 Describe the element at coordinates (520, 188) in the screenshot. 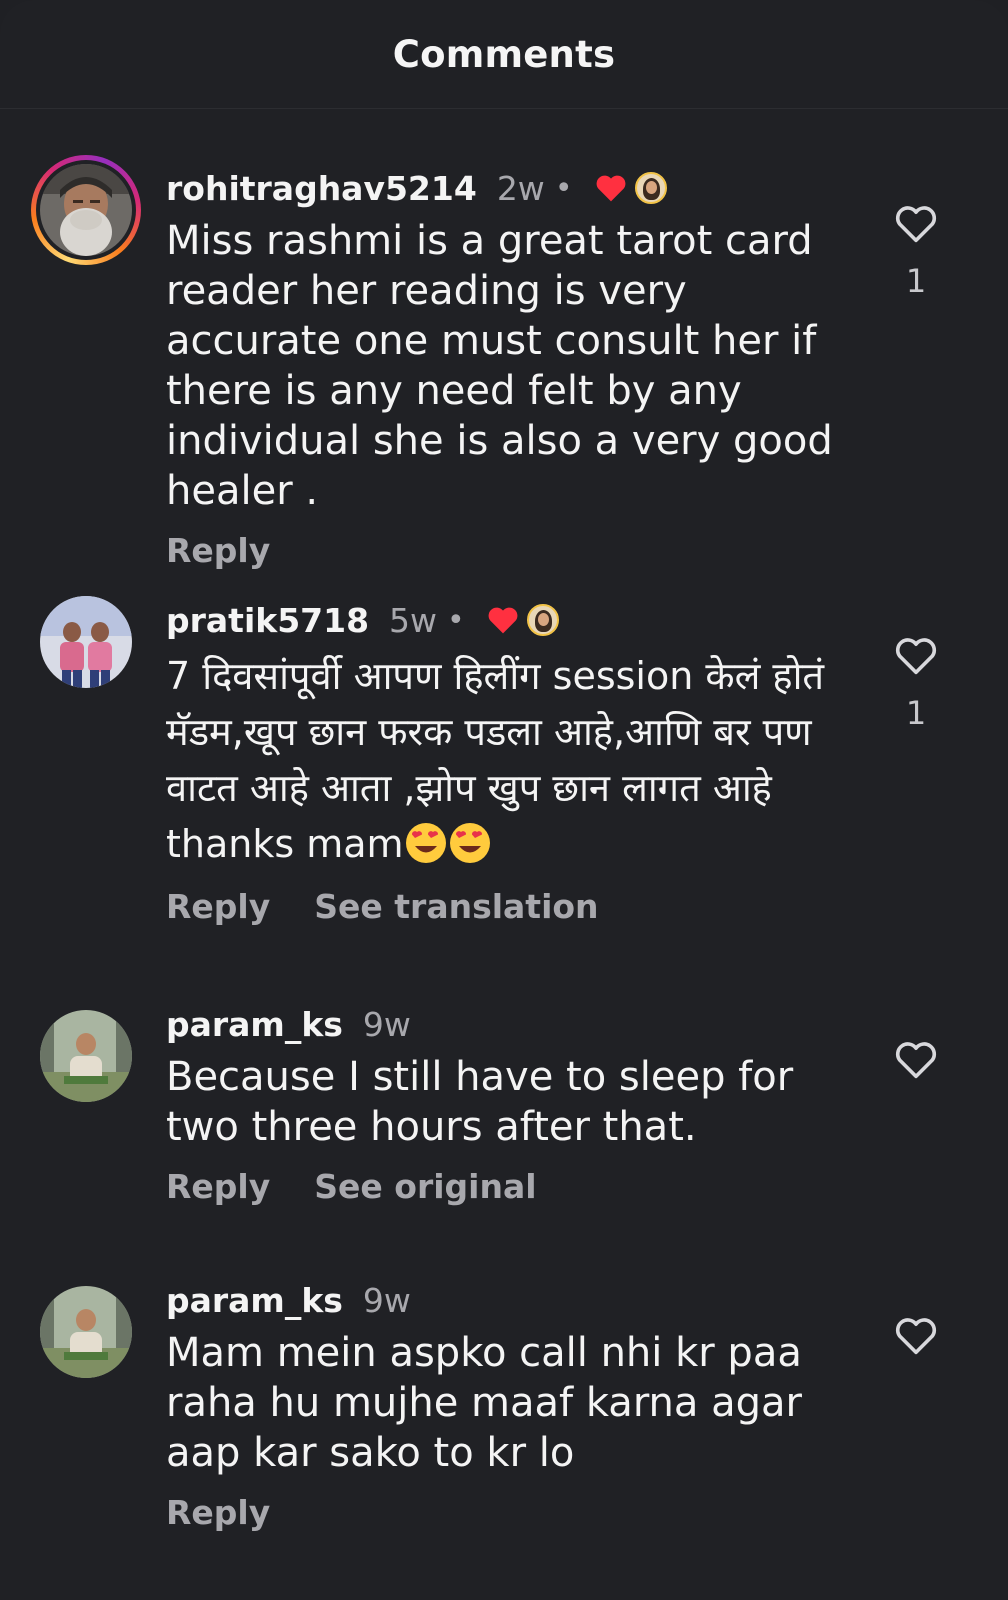

I see `timestamp: 2w` at that location.